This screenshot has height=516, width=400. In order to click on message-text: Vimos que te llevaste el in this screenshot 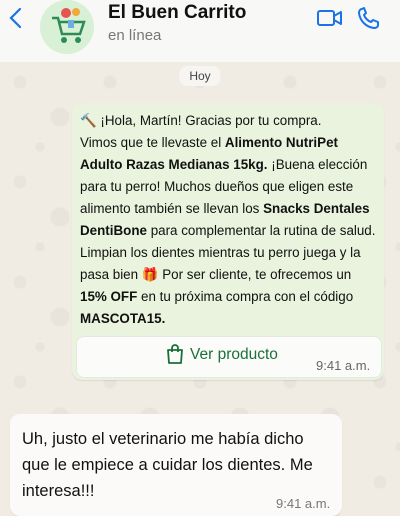, I will do `click(152, 142)`.